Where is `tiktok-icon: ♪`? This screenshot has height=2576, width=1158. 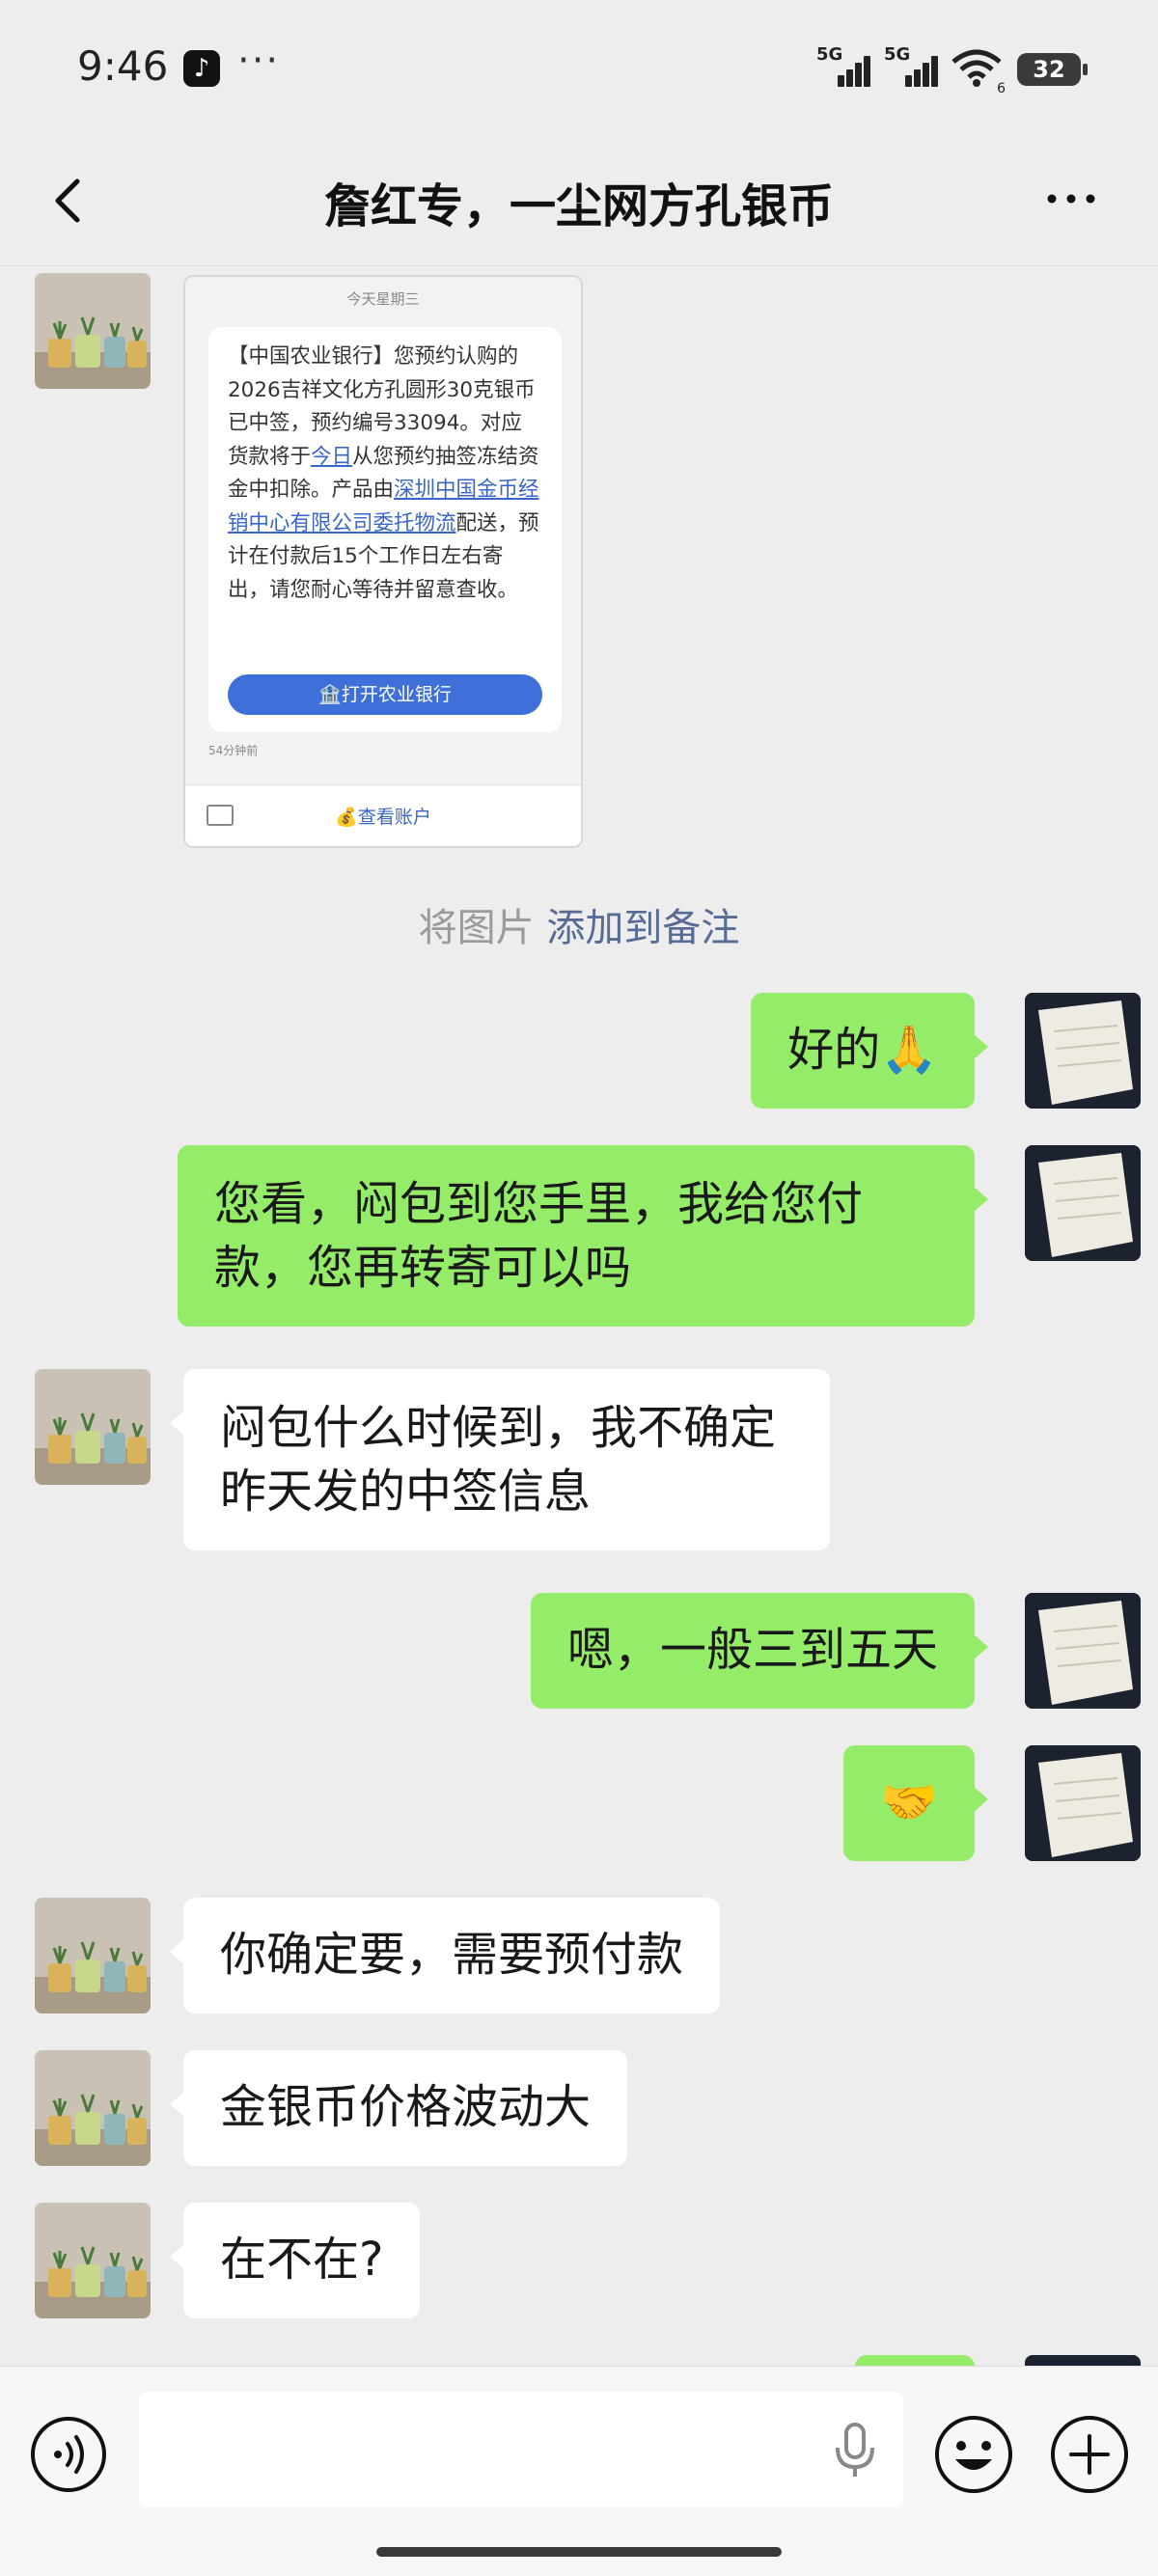 tiktok-icon: ♪ is located at coordinates (201, 68).